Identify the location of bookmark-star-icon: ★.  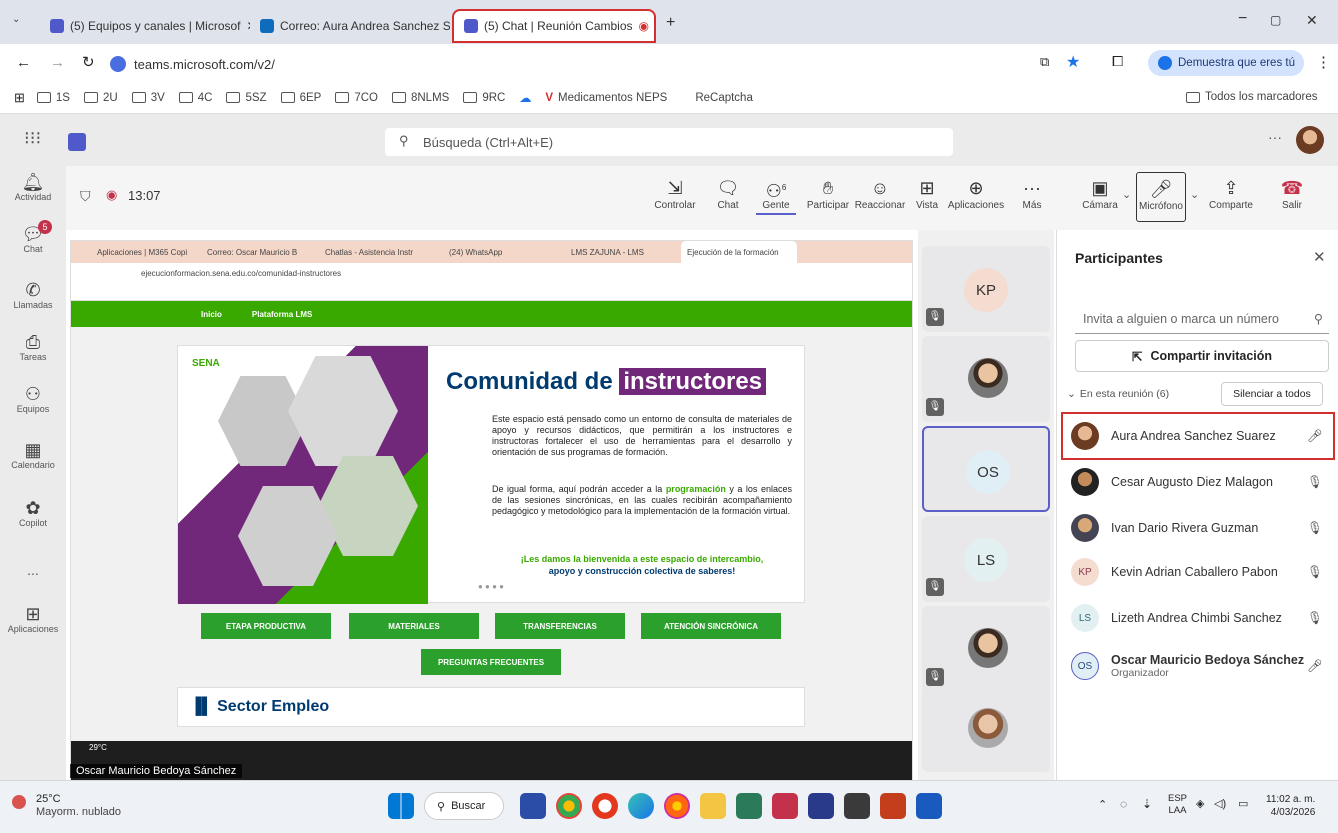
(1073, 62).